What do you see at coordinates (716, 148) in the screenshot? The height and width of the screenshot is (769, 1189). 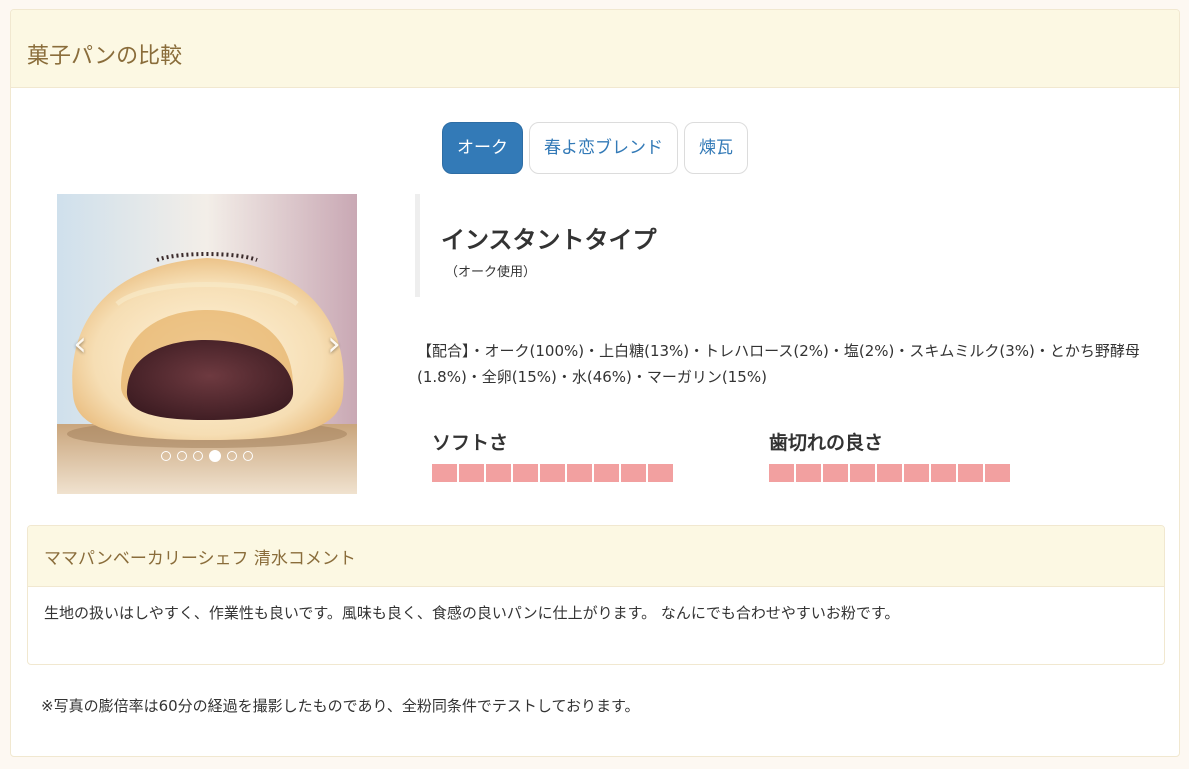 I see `tab-renga: 煉瓦` at bounding box center [716, 148].